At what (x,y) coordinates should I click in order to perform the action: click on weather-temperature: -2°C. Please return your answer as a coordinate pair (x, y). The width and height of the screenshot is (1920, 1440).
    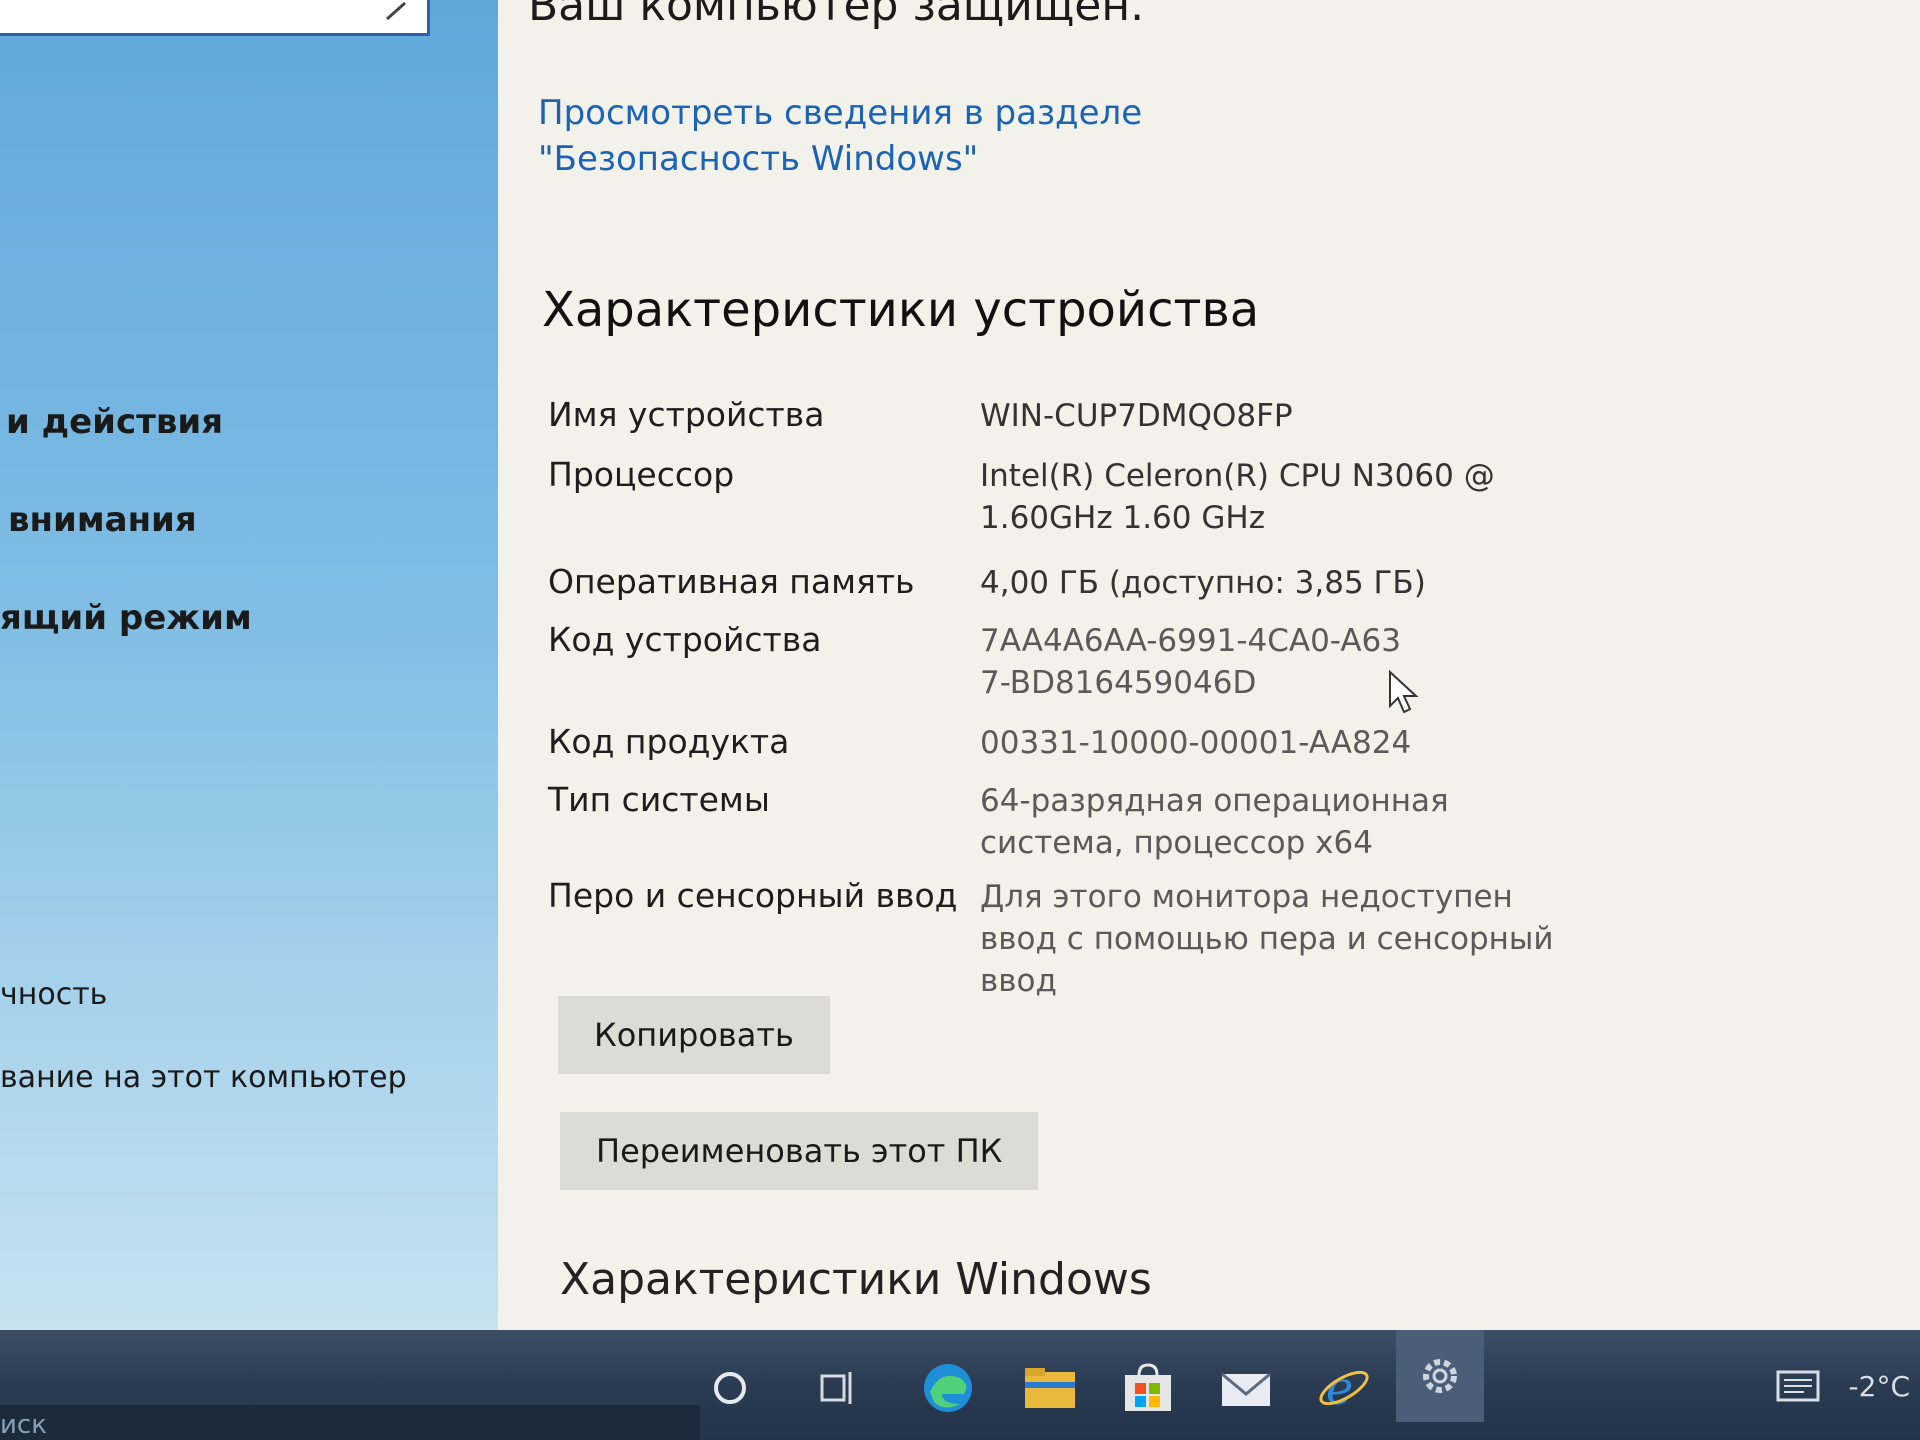
    Looking at the image, I should click on (1879, 1386).